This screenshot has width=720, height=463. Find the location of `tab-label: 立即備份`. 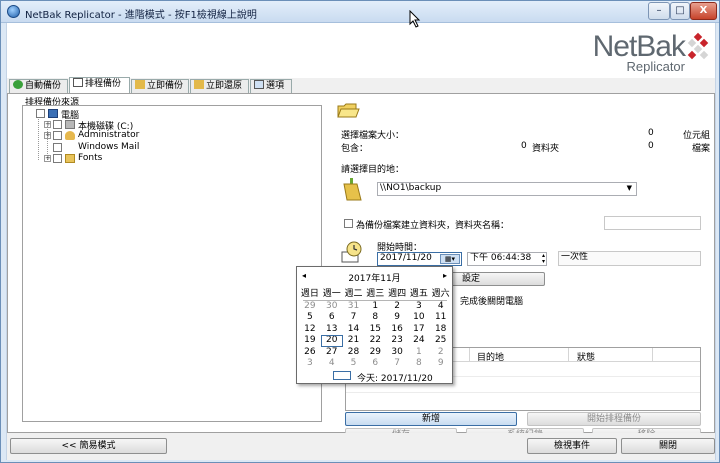

tab-label: 立即備份 is located at coordinates (165, 86).